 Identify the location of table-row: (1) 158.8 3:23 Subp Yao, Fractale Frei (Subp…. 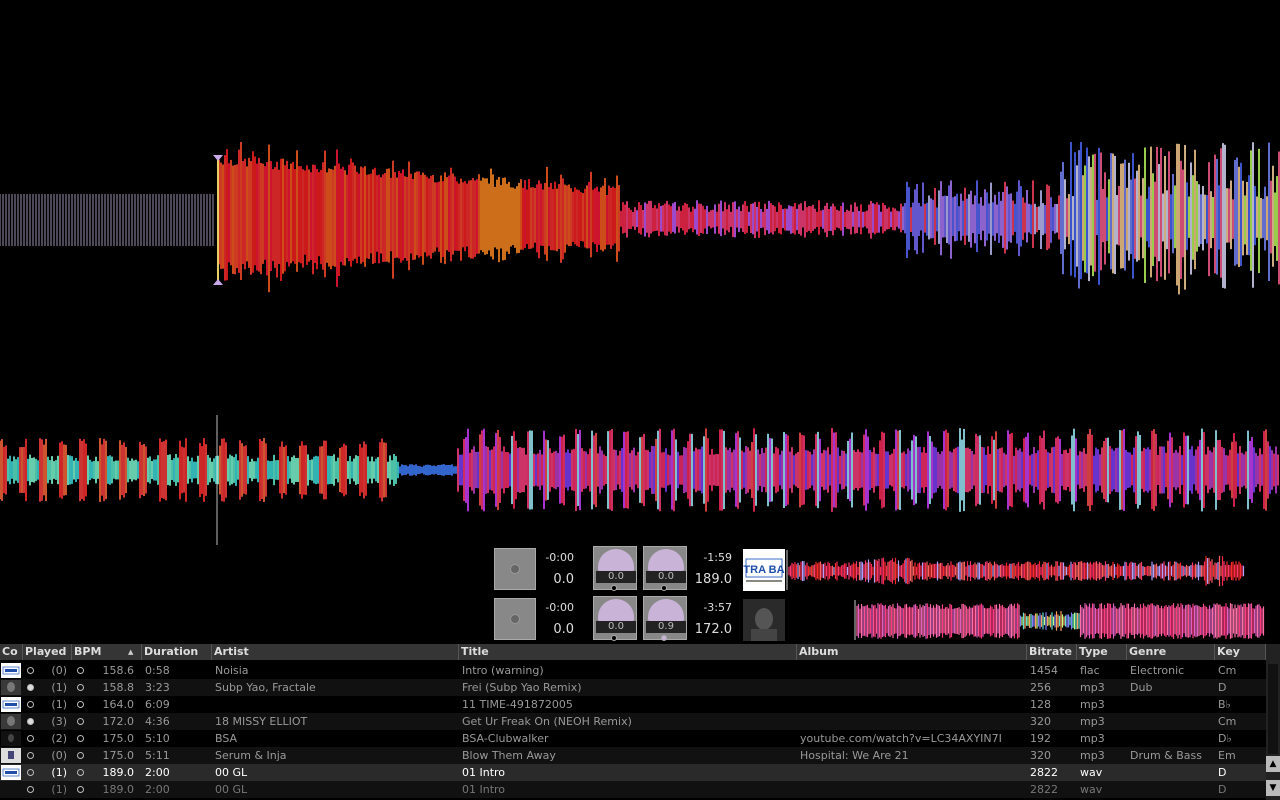
(633, 687).